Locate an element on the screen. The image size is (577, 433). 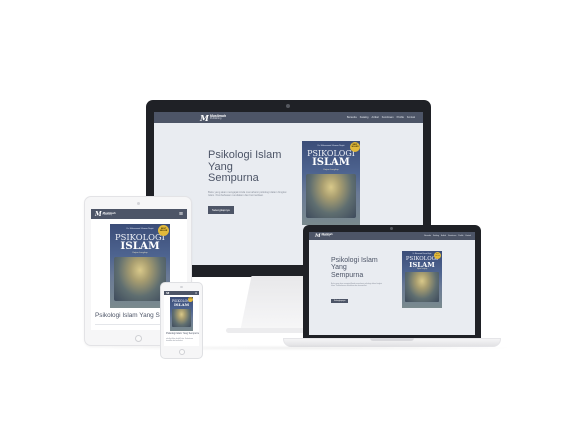
logo-sub: Publishing is located at coordinates (215, 118).